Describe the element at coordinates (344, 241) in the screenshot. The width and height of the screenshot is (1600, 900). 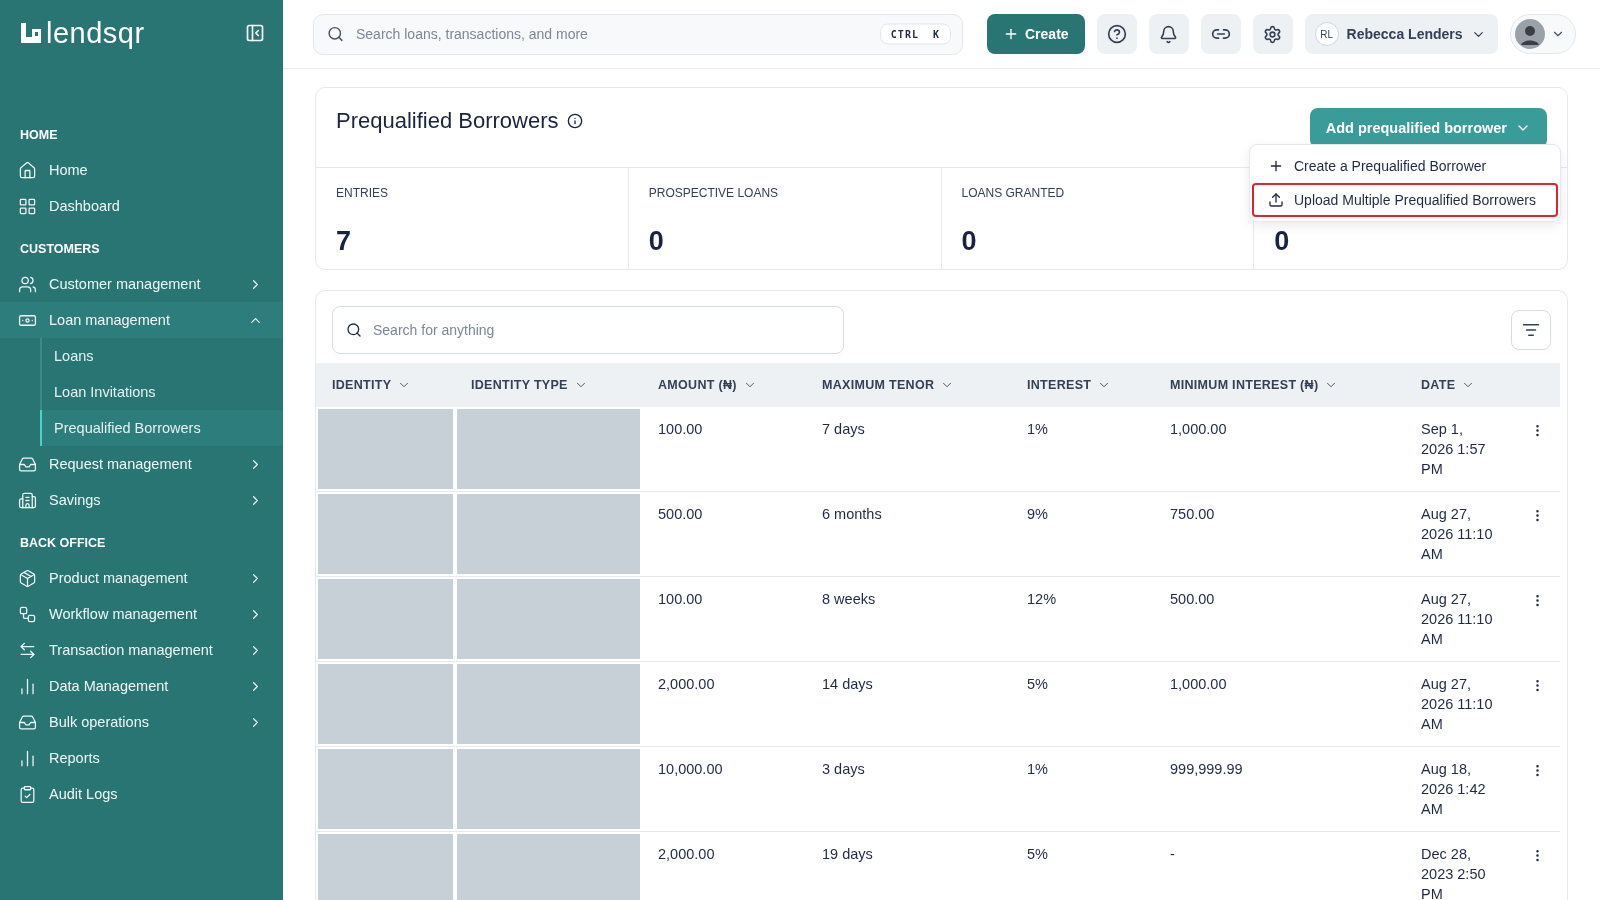
I see `stat-value: 7` at that location.